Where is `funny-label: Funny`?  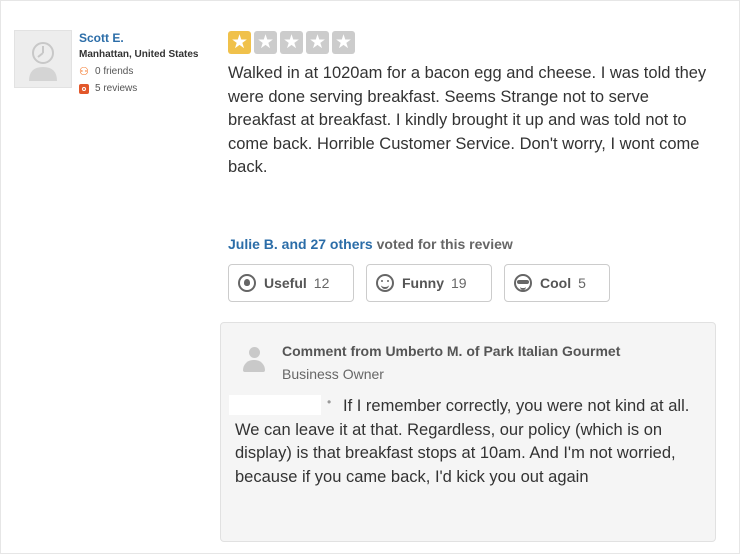
funny-label: Funny is located at coordinates (423, 283).